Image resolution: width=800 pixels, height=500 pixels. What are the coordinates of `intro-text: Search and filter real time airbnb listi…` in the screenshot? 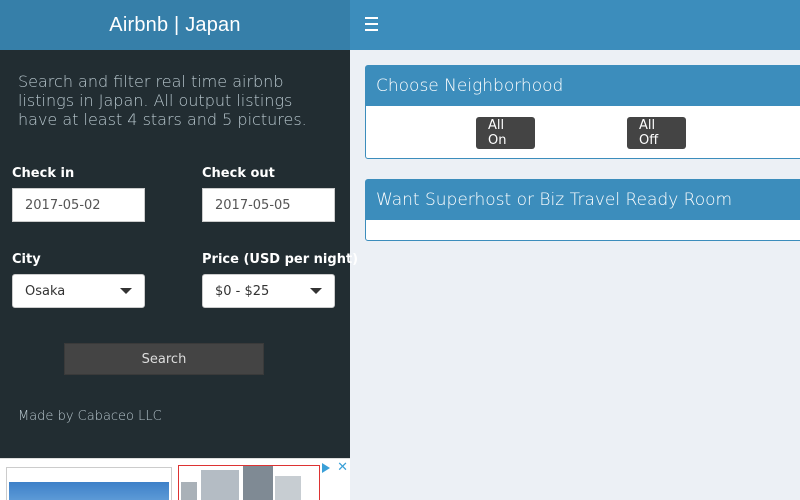 It's located at (162, 100).